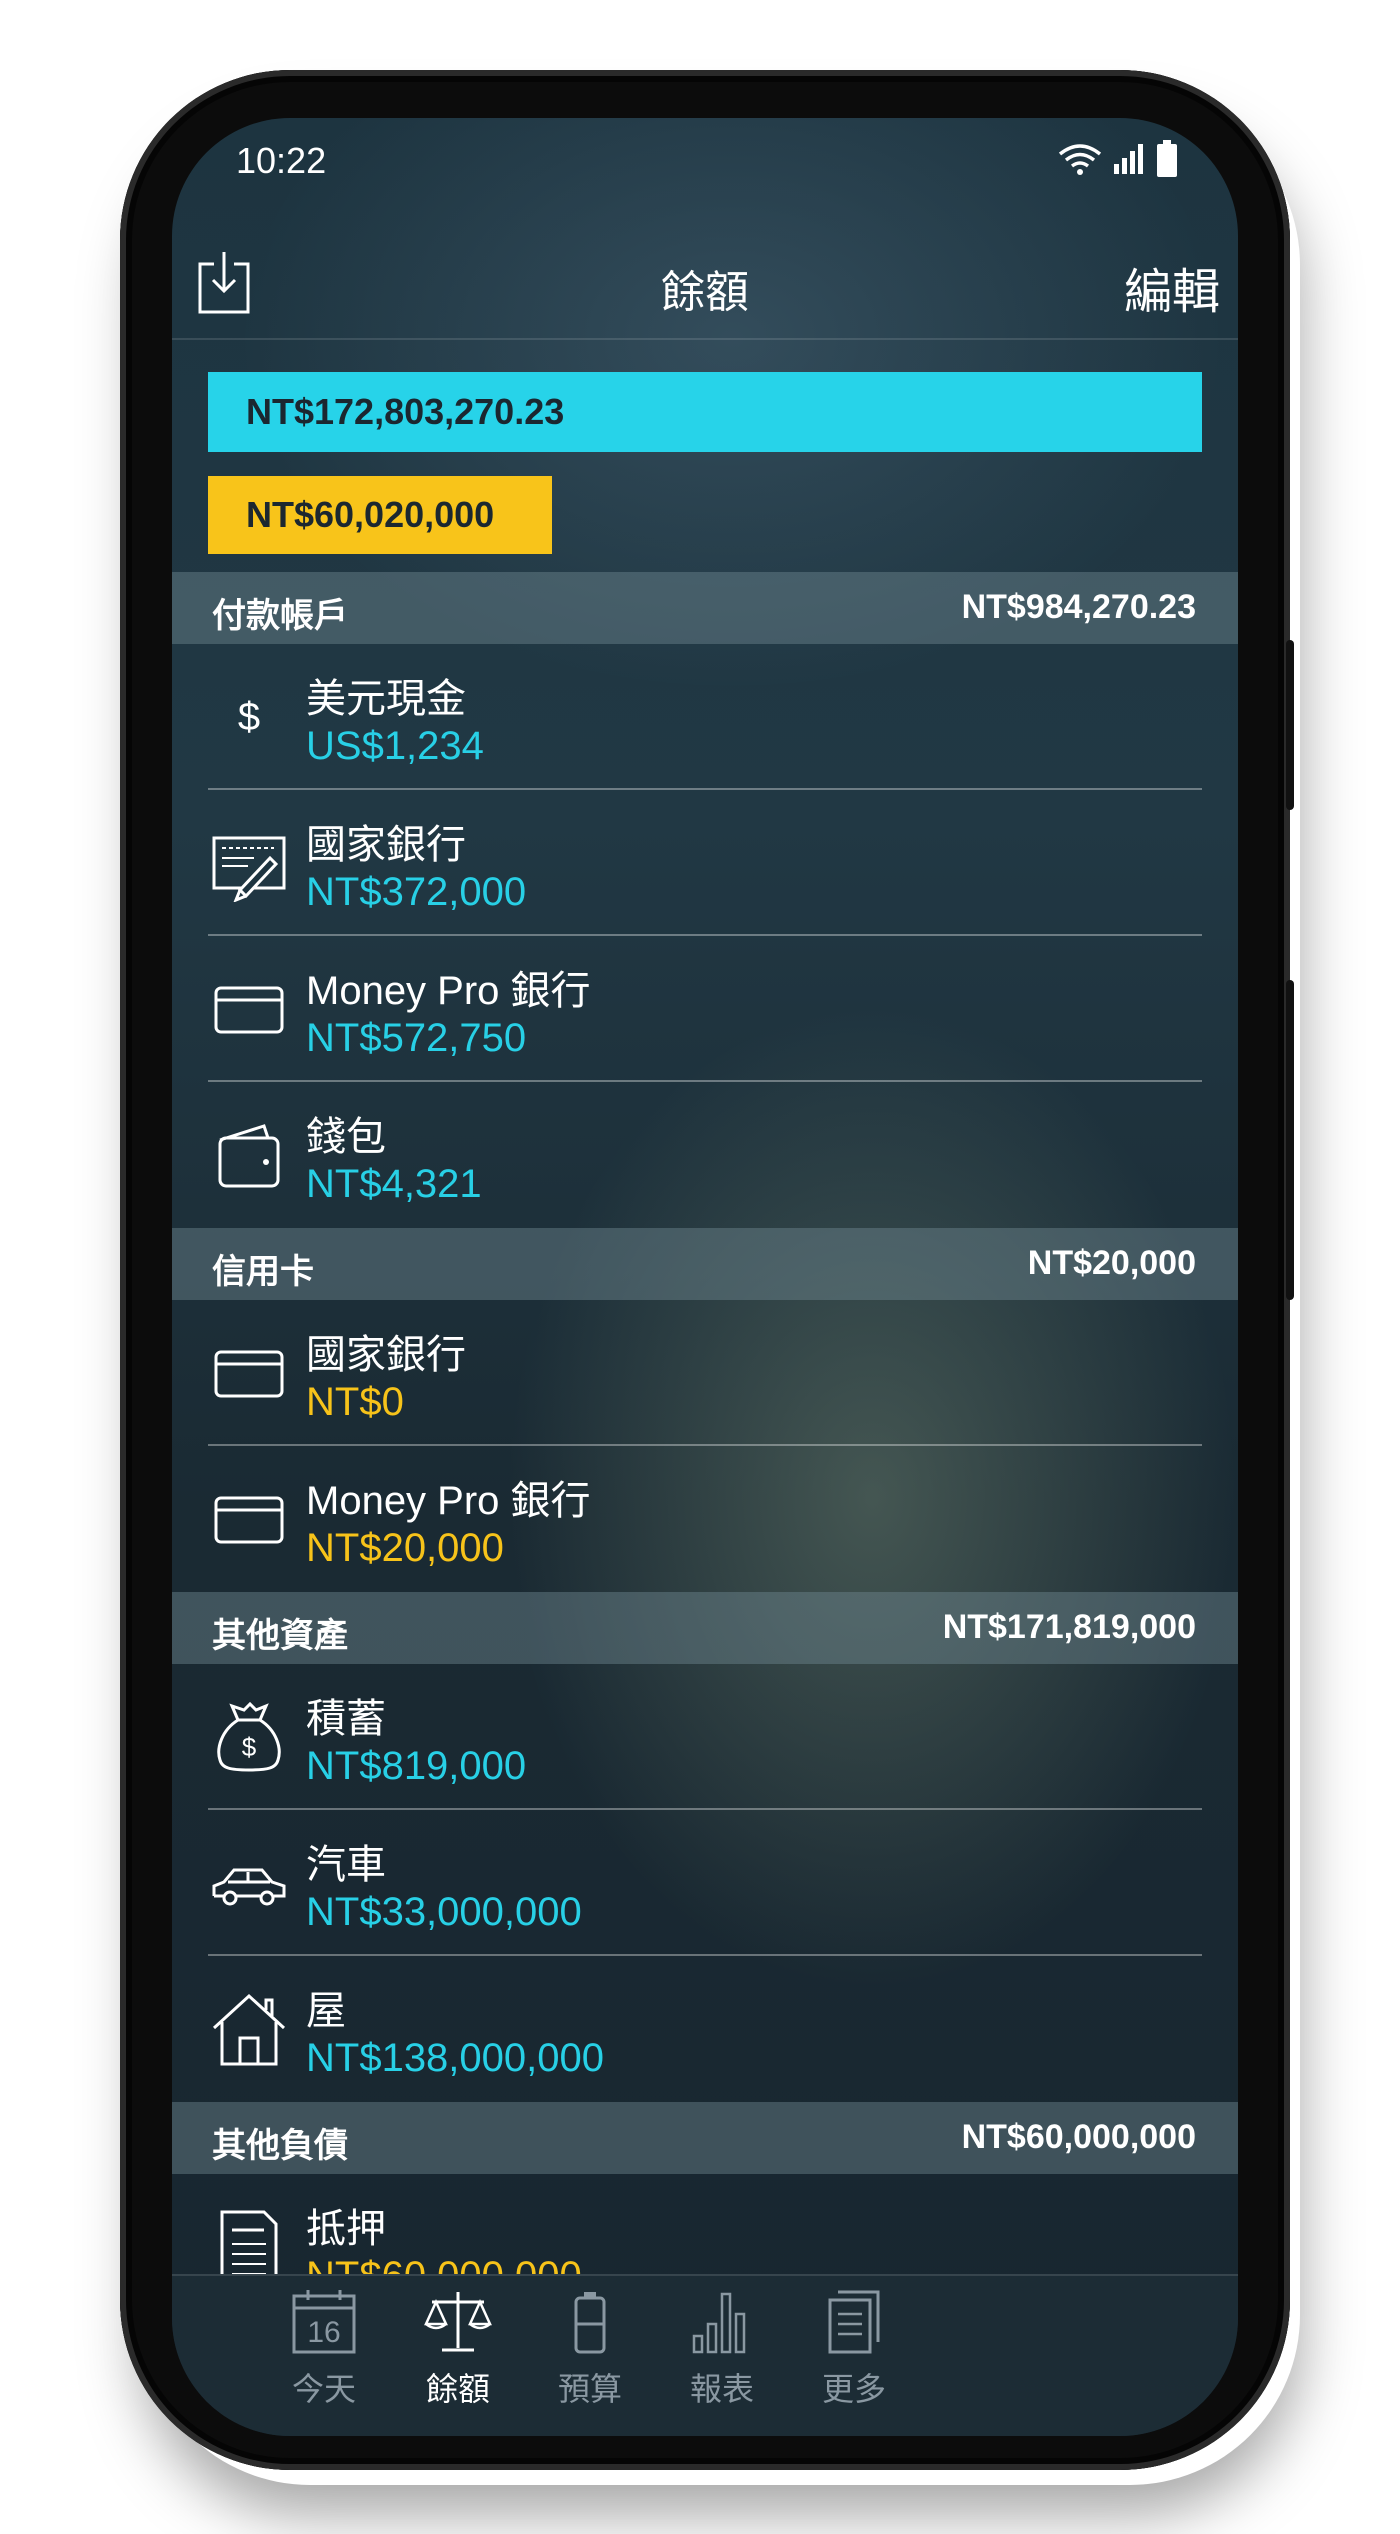  I want to click on section-total: NT$171,819,000, so click(1069, 1627).